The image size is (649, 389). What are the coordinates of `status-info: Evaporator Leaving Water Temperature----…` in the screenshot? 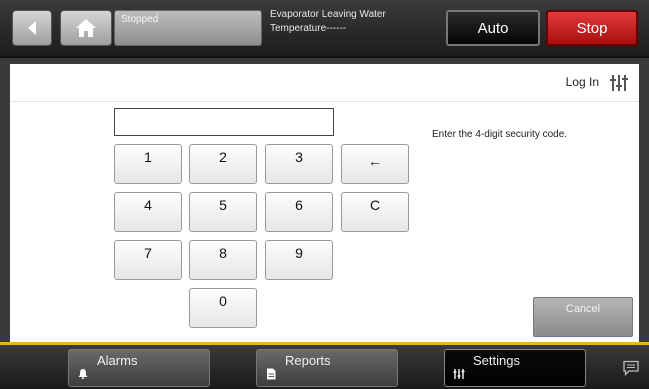 It's located at (340, 22).